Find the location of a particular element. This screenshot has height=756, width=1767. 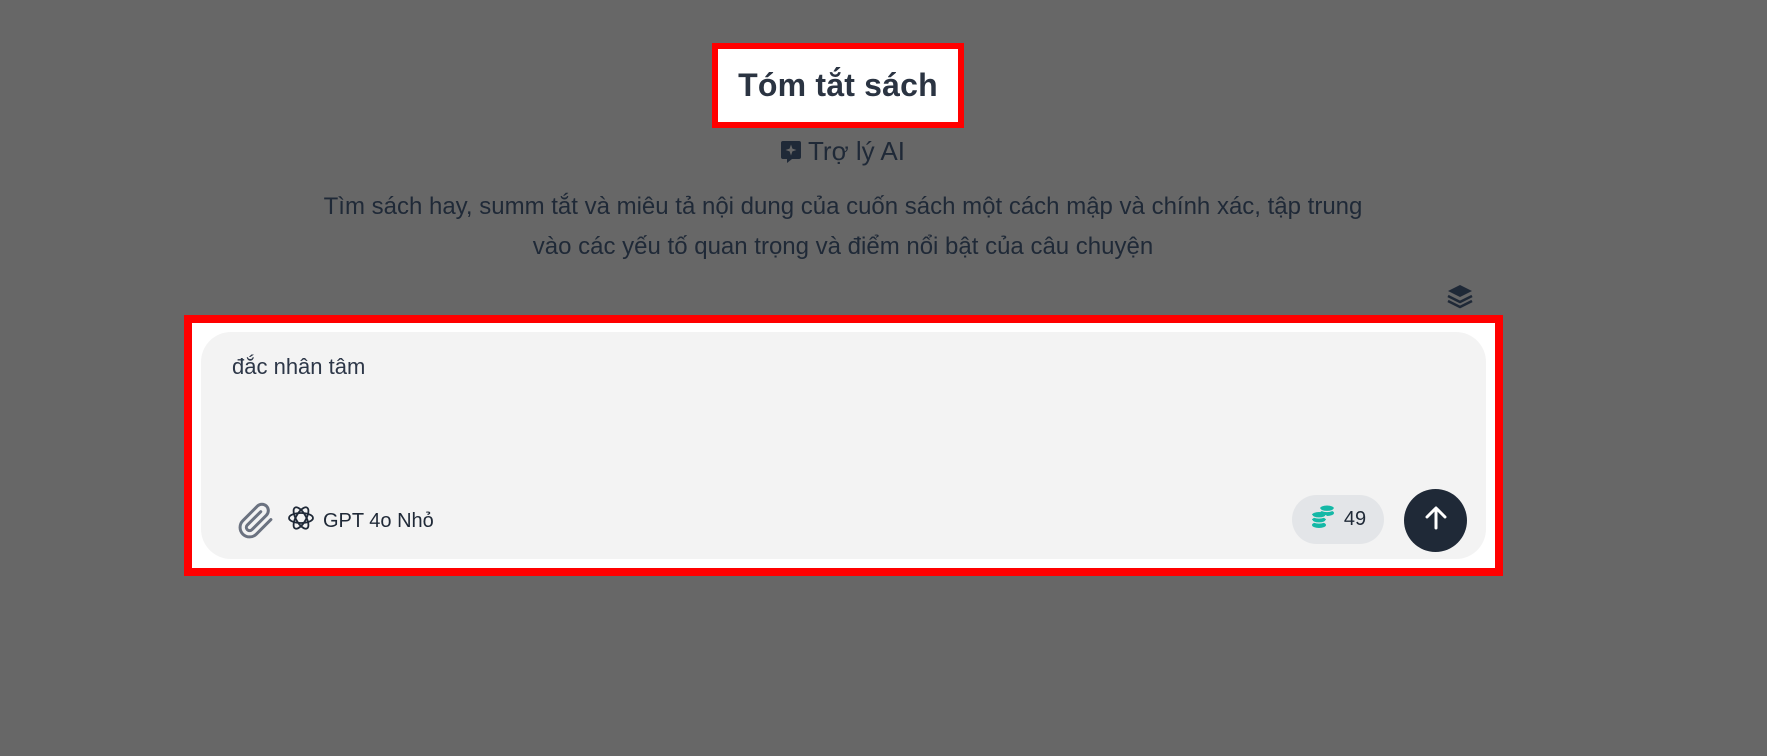

page-title: Tóm tắt sách is located at coordinates (838, 85).